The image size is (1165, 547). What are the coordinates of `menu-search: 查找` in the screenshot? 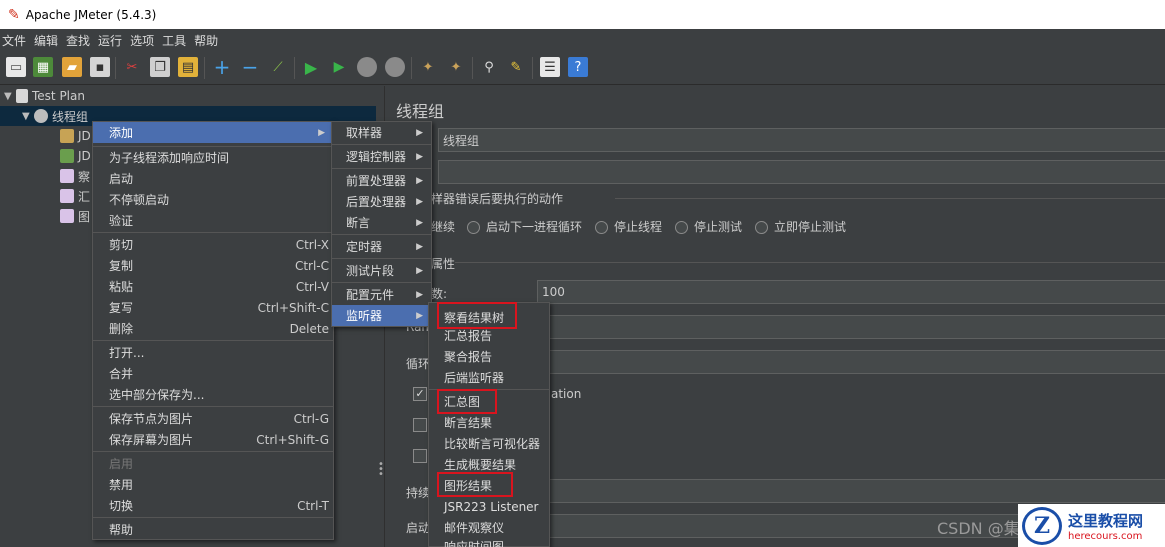 It's located at (78, 40).